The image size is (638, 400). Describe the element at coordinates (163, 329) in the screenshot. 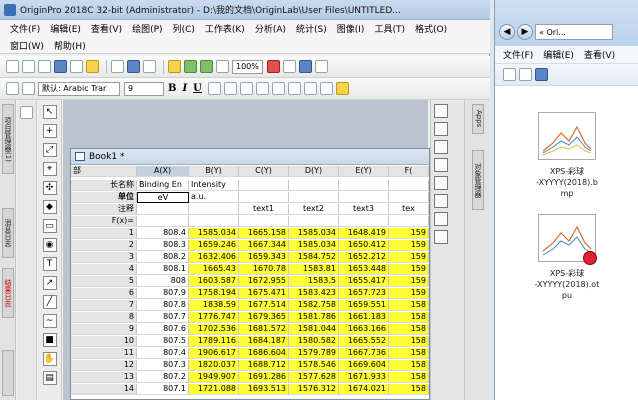

I see `data-cell: 807.6` at that location.